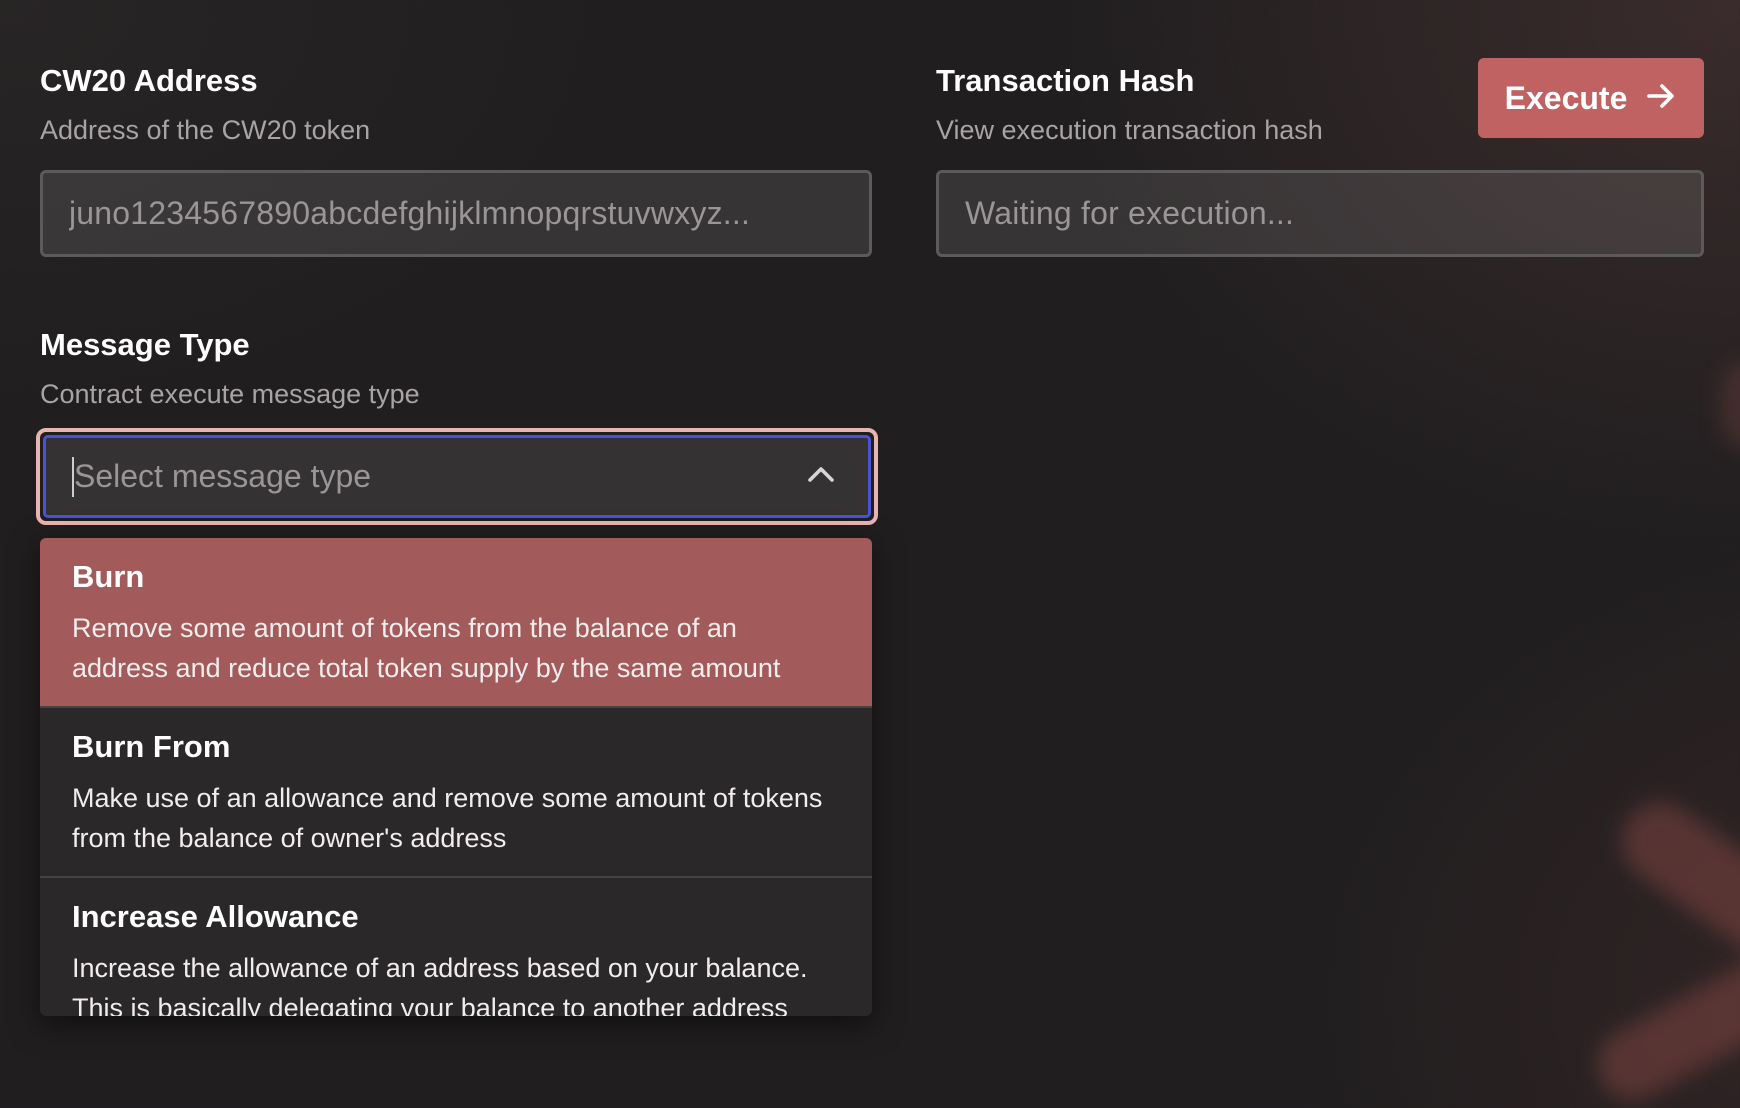  What do you see at coordinates (821, 476) in the screenshot?
I see `chevron-up-icon` at bounding box center [821, 476].